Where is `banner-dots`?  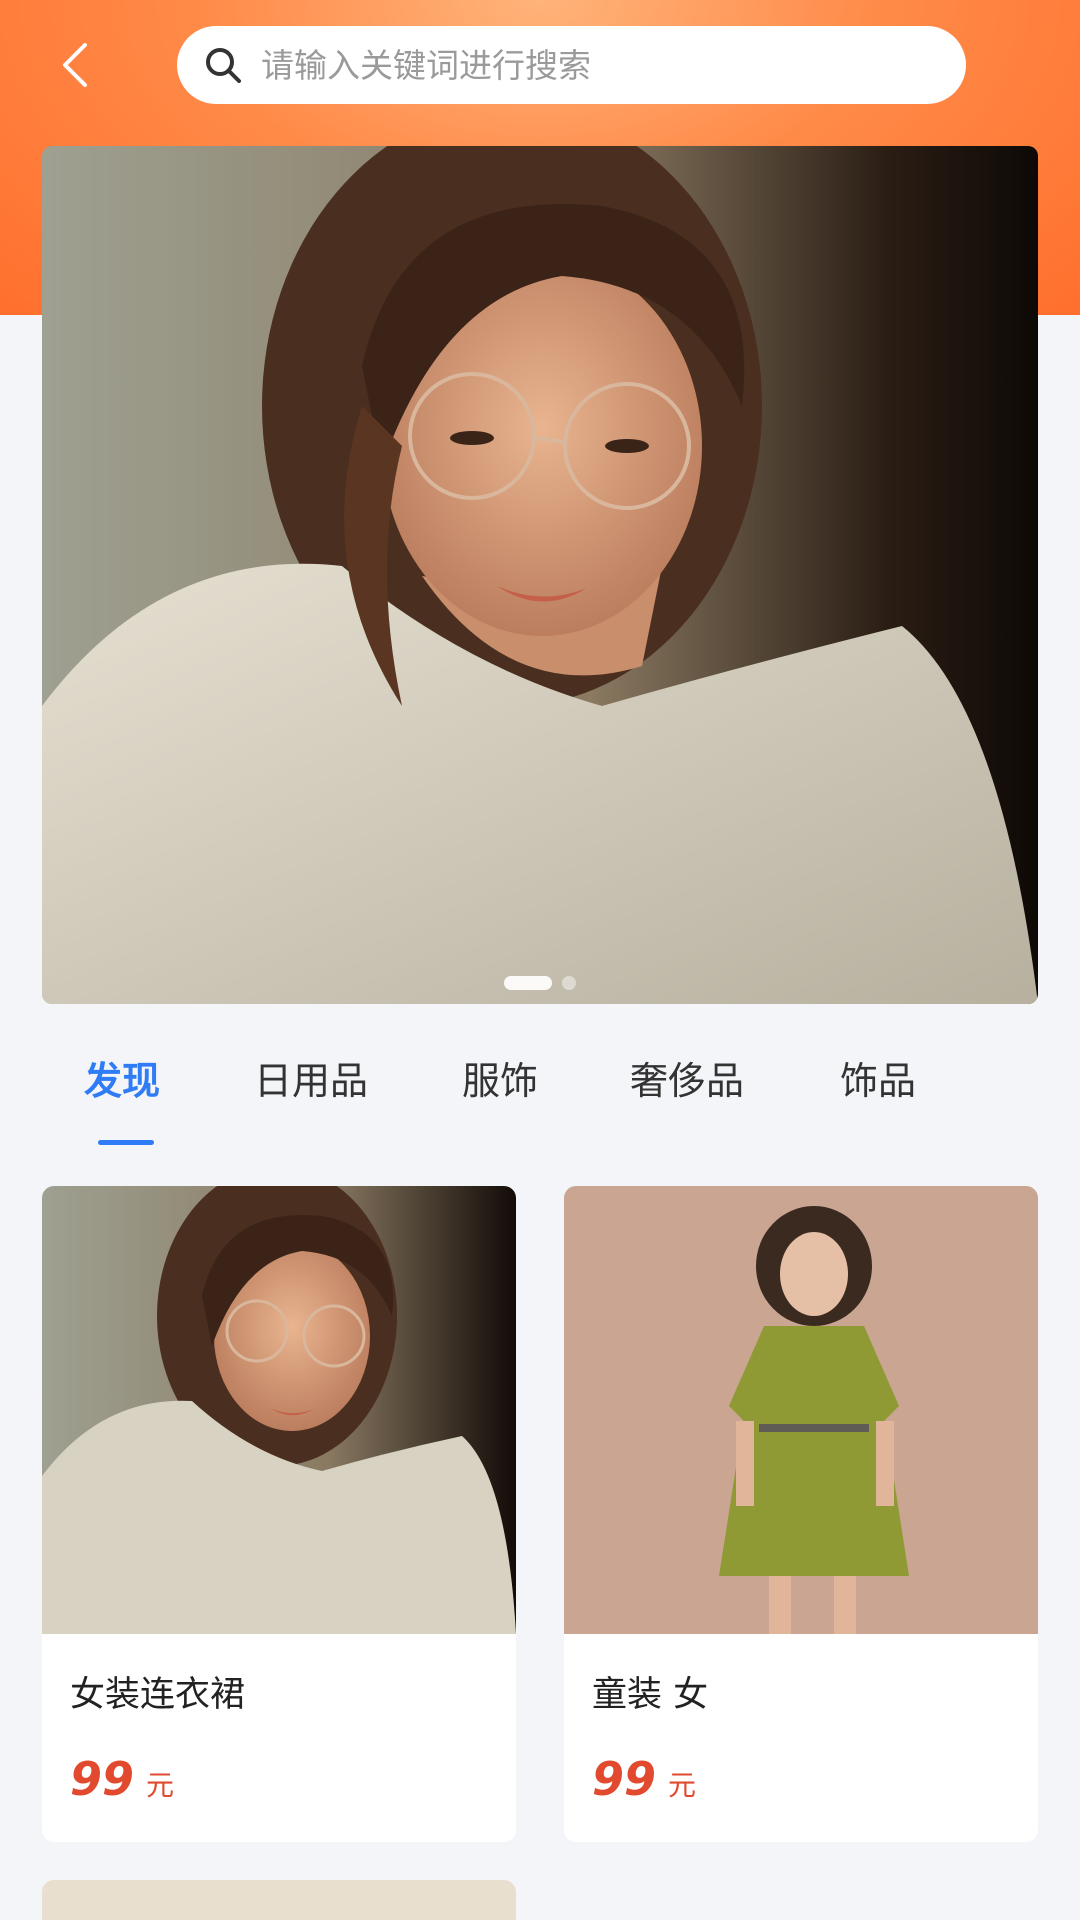
banner-dots is located at coordinates (540, 983).